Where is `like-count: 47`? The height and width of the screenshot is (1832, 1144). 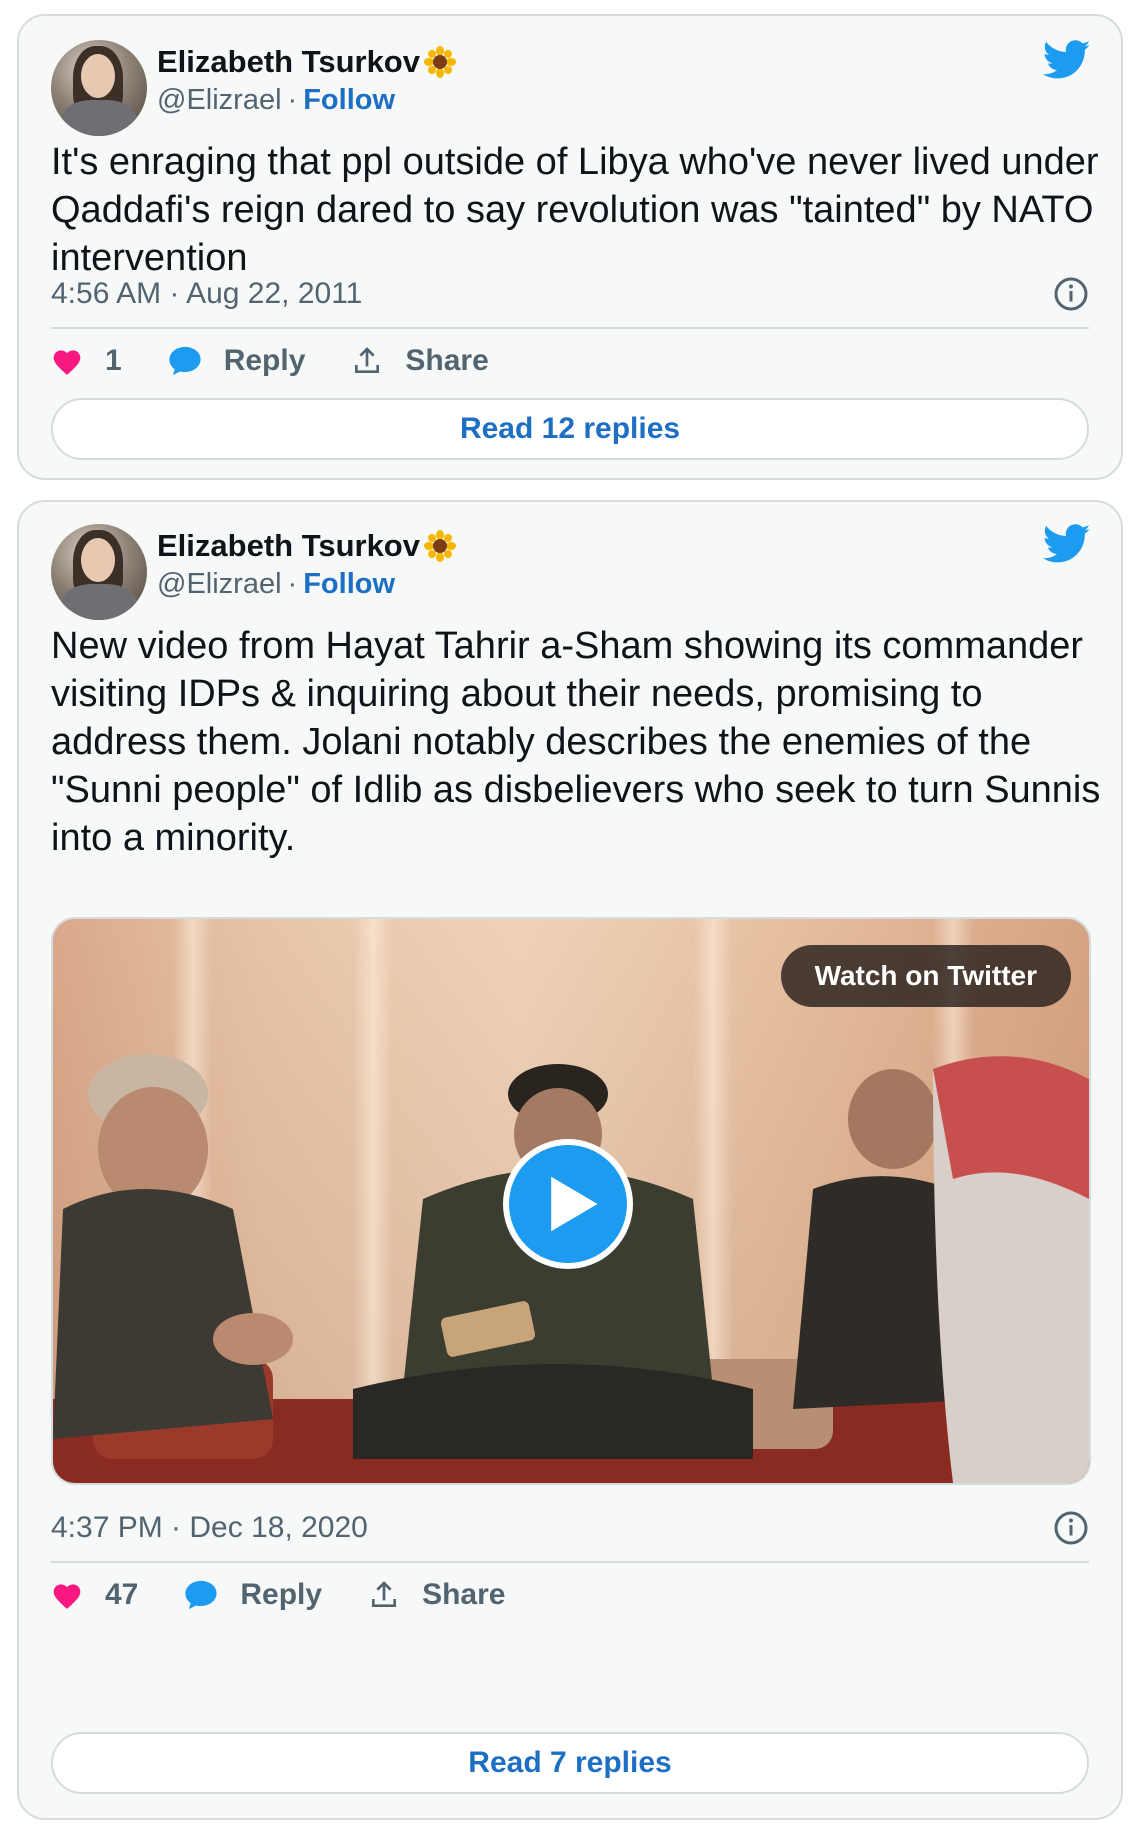
like-count: 47 is located at coordinates (122, 1594).